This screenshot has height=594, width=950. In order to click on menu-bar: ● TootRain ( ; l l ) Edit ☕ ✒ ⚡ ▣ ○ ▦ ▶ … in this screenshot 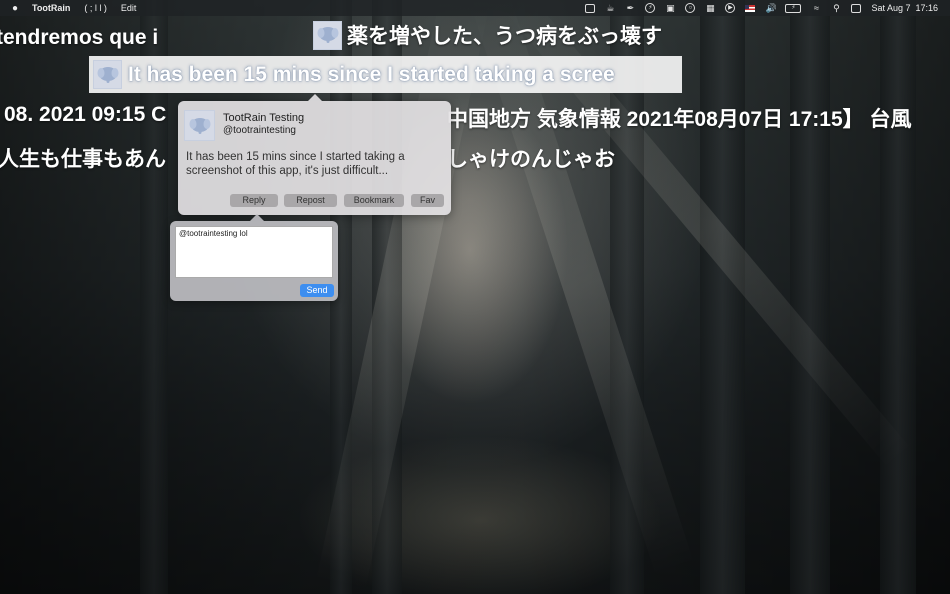, I will do `click(475, 8)`.